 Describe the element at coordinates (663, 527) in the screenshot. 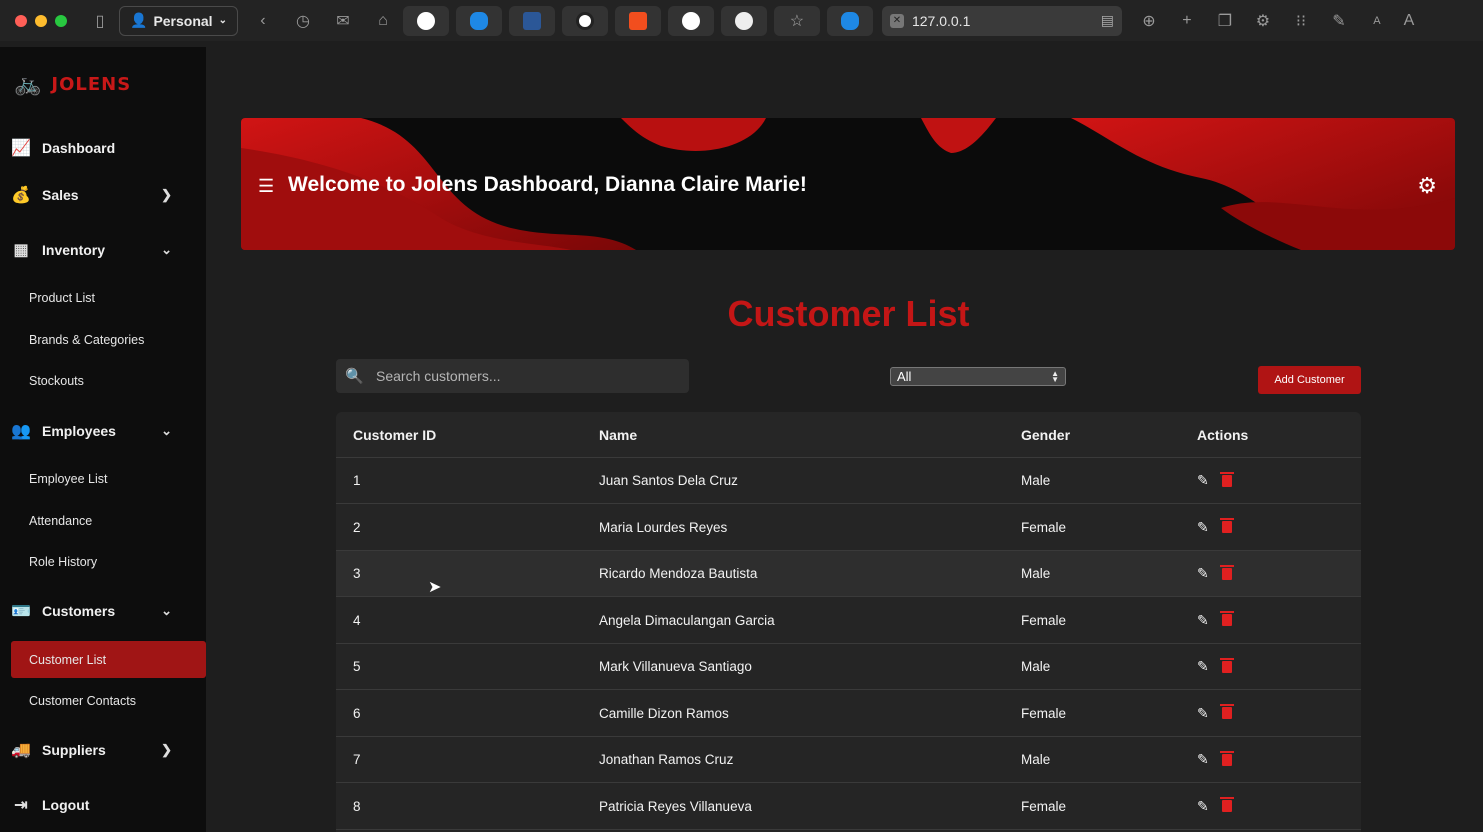

I see `cell-name: Maria Lourdes Reyes` at that location.